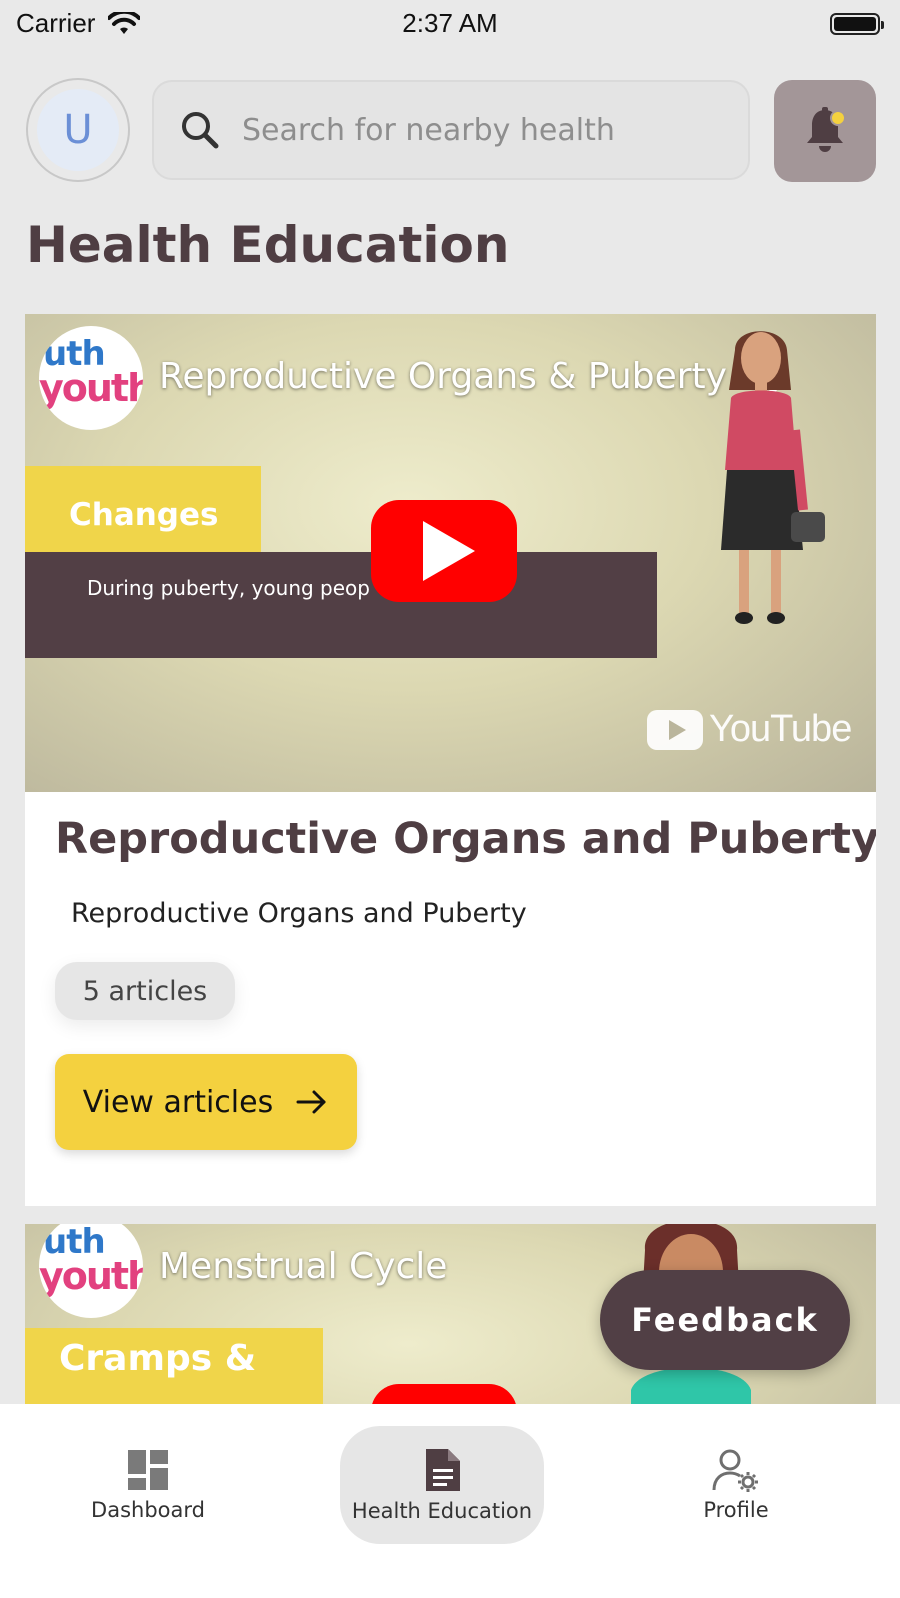 The height and width of the screenshot is (1598, 900). I want to click on search-icon, so click(200, 130).